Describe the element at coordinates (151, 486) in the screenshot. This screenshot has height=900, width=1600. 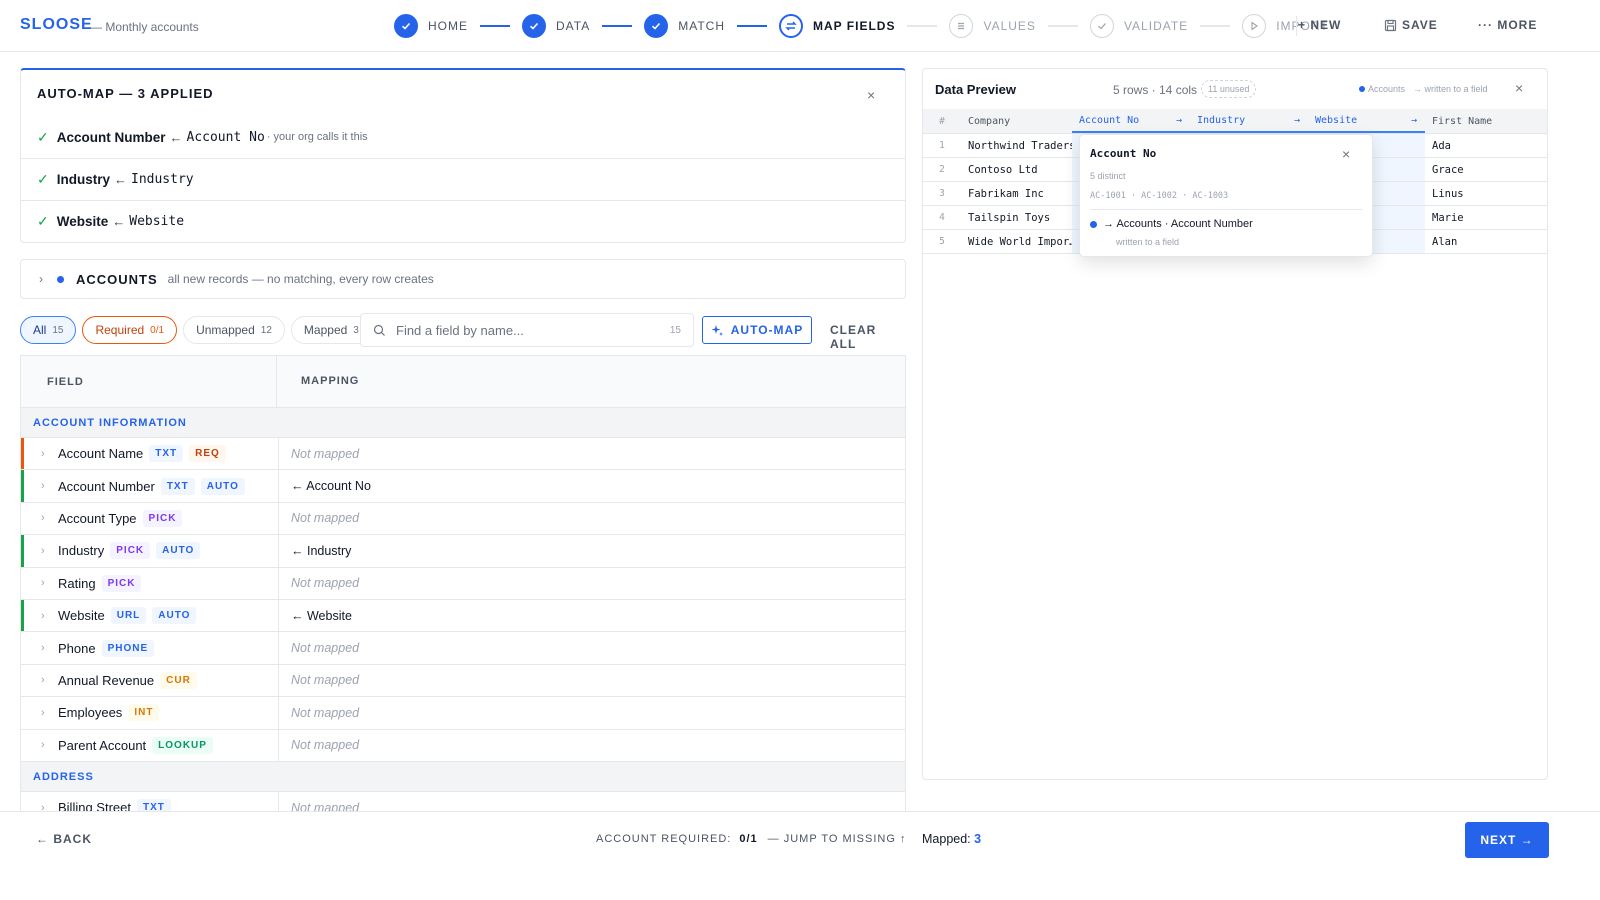
I see `field-name-cell: Account Number TXT AUTO` at that location.